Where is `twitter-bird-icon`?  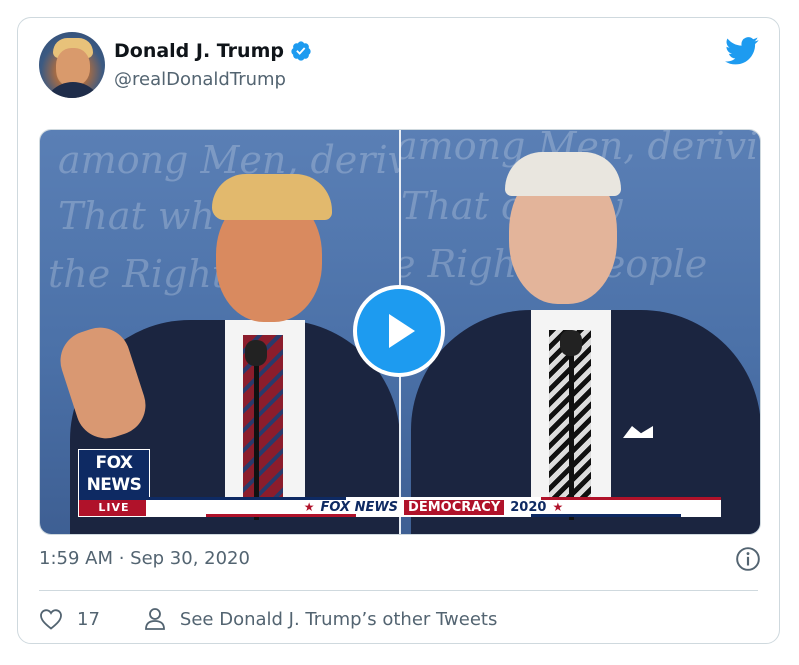
twitter-bird-icon is located at coordinates (742, 51).